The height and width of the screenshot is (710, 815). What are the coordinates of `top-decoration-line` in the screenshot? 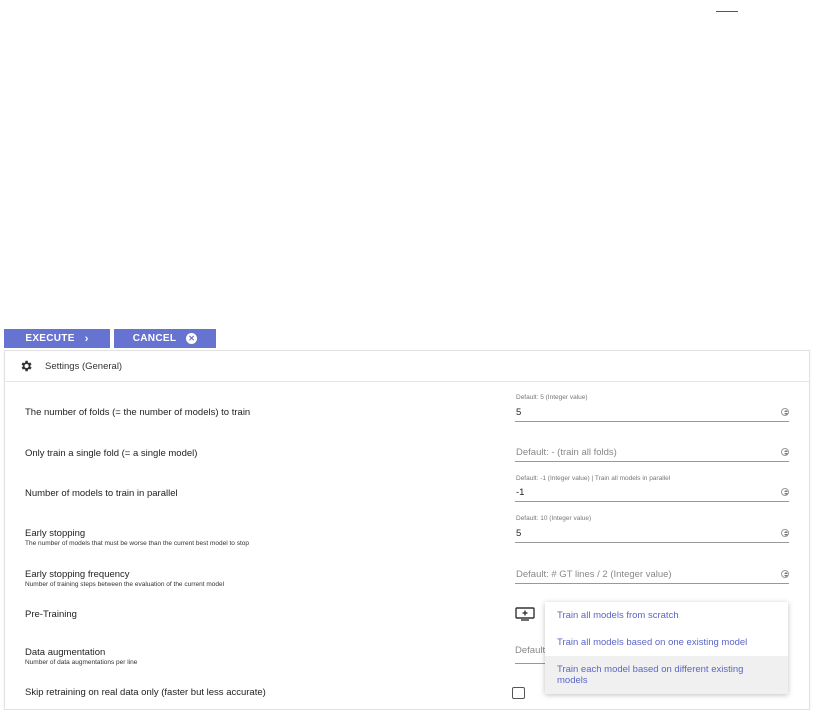 It's located at (727, 6).